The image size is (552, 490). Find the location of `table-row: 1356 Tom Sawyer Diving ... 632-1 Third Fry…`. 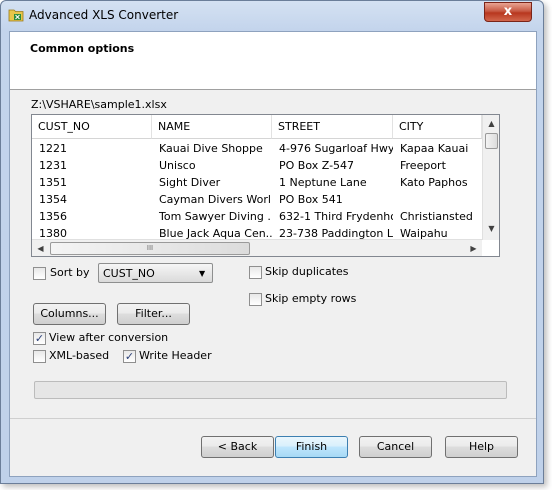

table-row: 1356 Tom Sawyer Diving ... 632-1 Third Fry… is located at coordinates (257, 216).